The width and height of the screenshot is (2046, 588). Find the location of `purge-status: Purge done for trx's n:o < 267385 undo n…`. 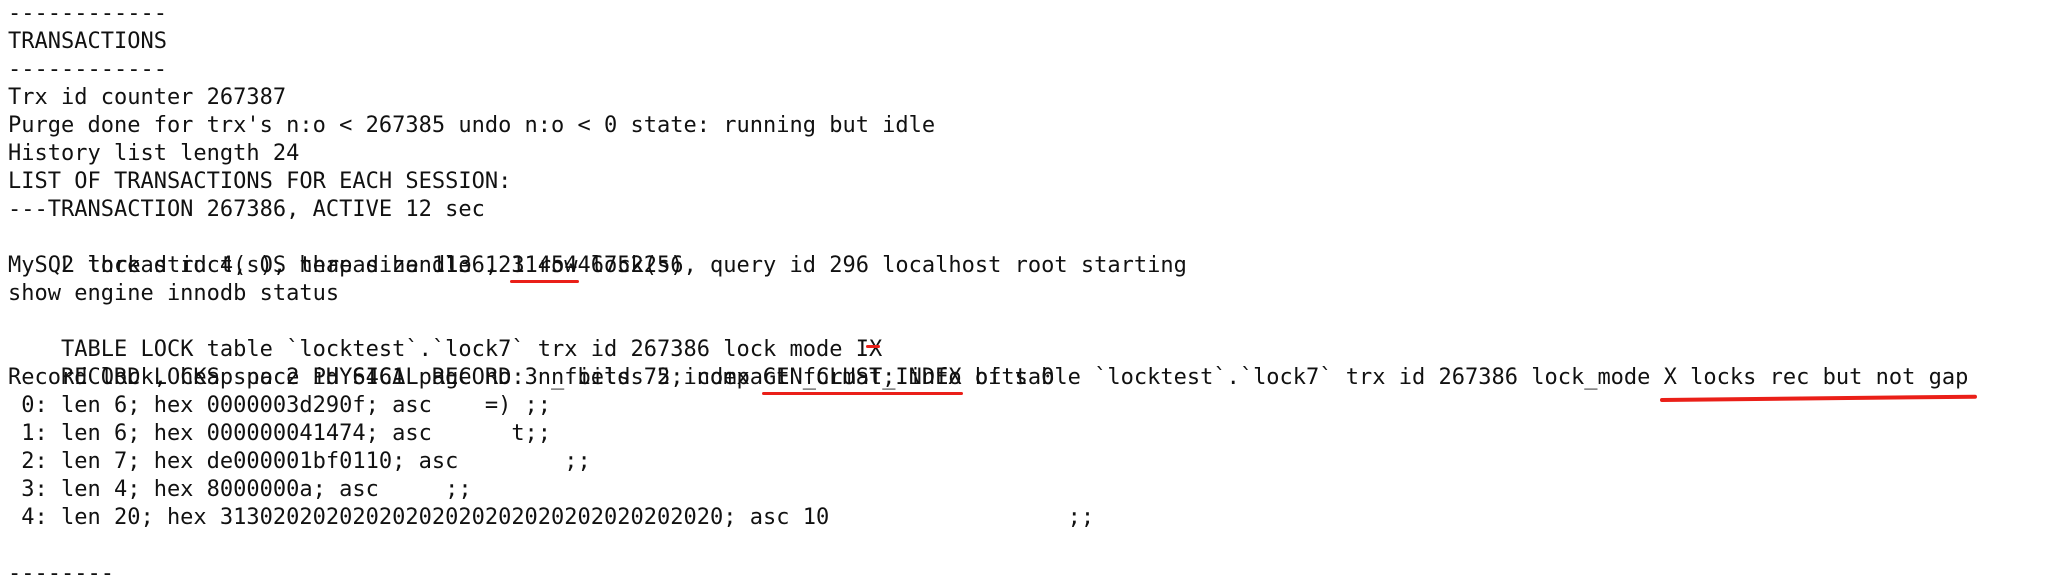

purge-status: Purge done for trx's n:o < 267385 undo n… is located at coordinates (472, 125).